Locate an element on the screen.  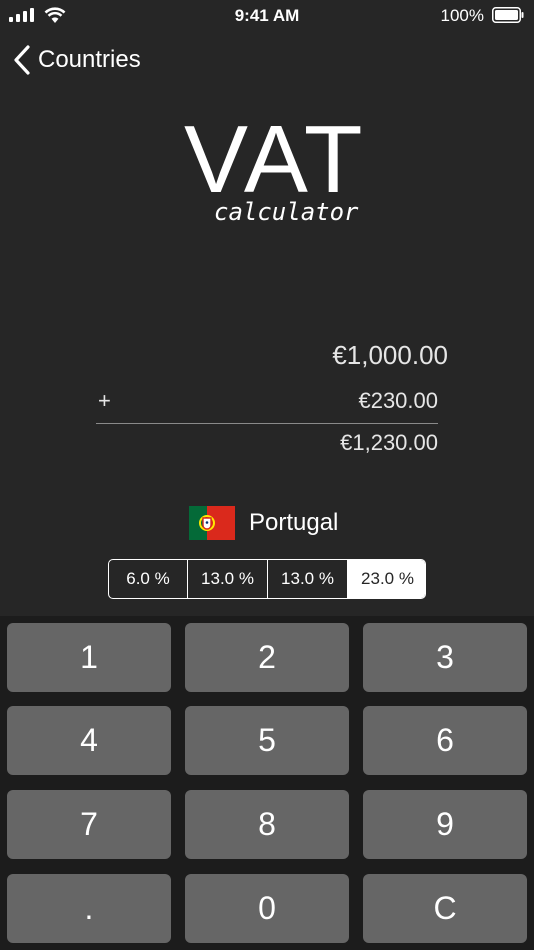
back-button: Countries is located at coordinates (76, 60).